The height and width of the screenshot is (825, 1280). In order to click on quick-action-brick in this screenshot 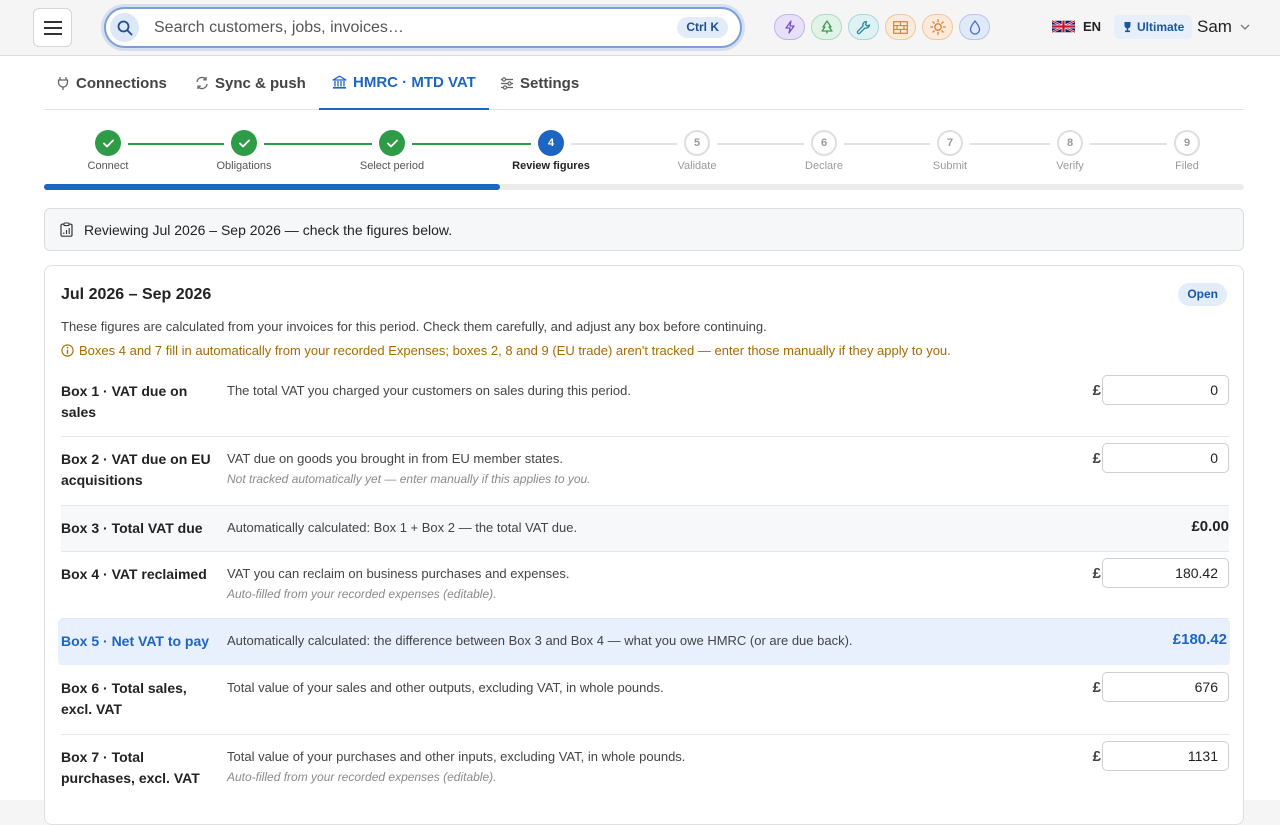, I will do `click(900, 27)`.